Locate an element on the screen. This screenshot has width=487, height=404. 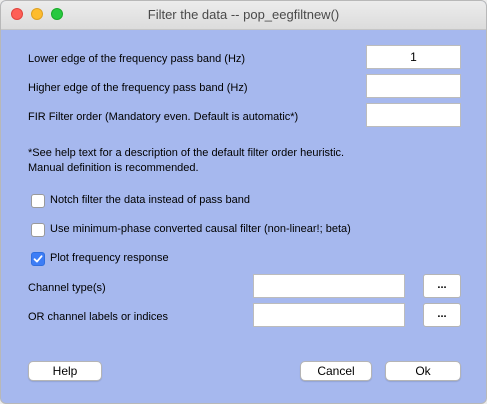
channel-type-input is located at coordinates (329, 286).